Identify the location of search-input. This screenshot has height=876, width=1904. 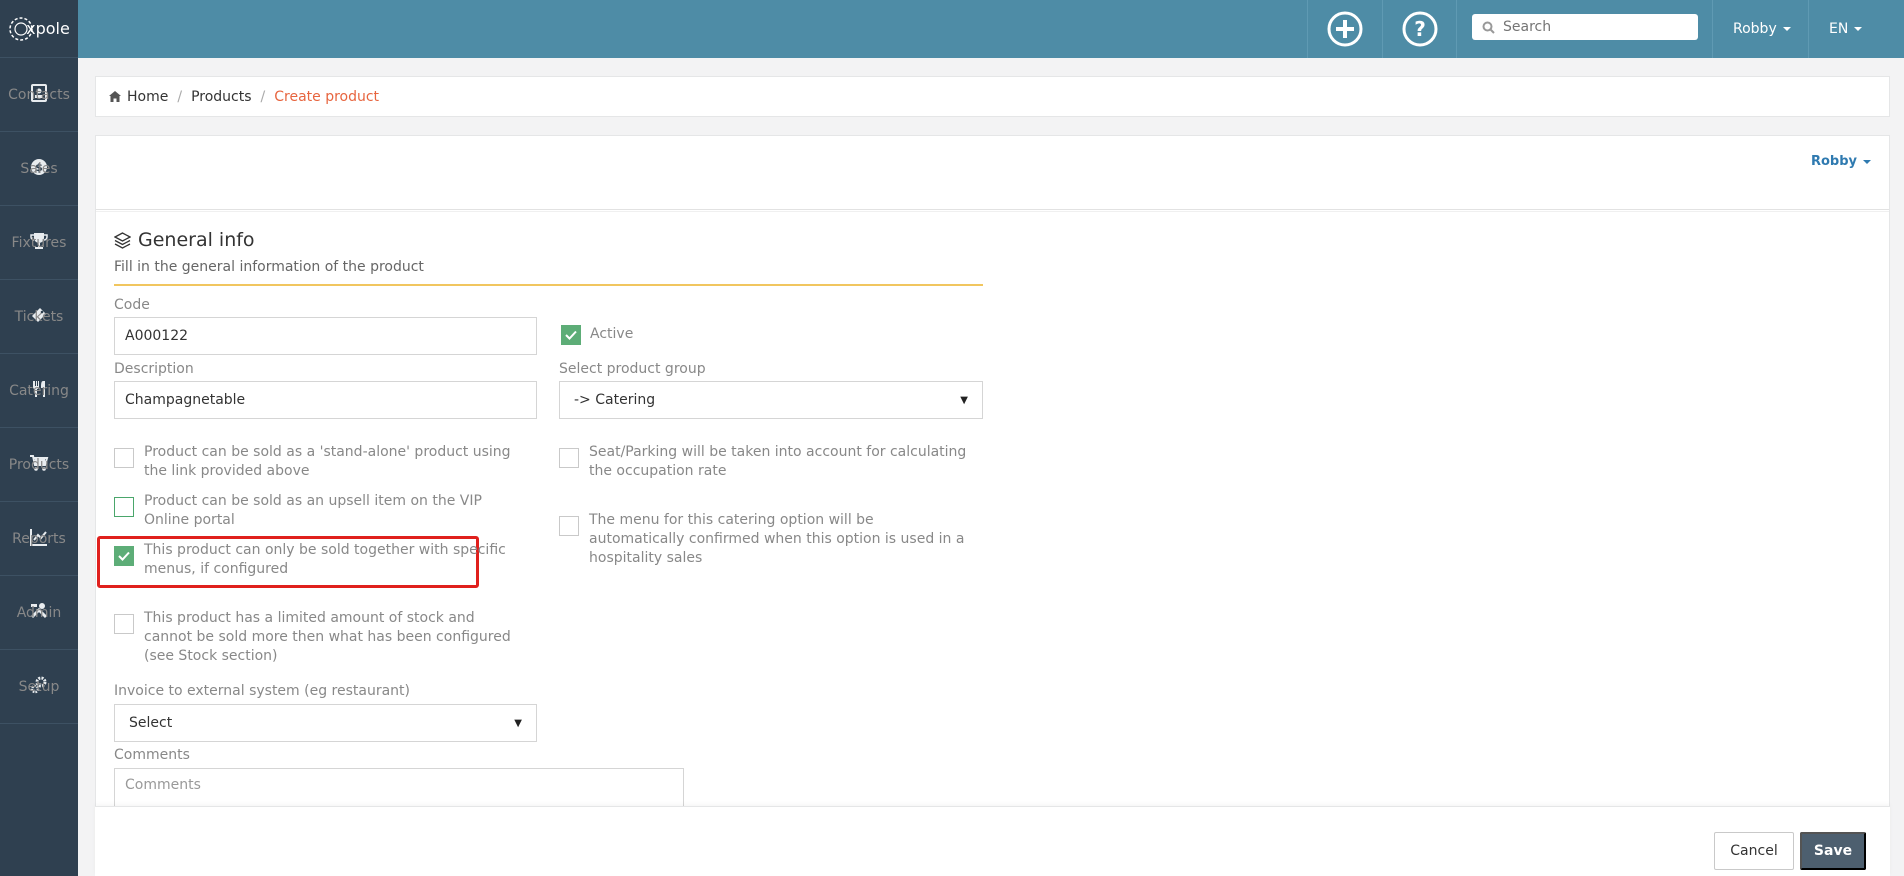
(1593, 27).